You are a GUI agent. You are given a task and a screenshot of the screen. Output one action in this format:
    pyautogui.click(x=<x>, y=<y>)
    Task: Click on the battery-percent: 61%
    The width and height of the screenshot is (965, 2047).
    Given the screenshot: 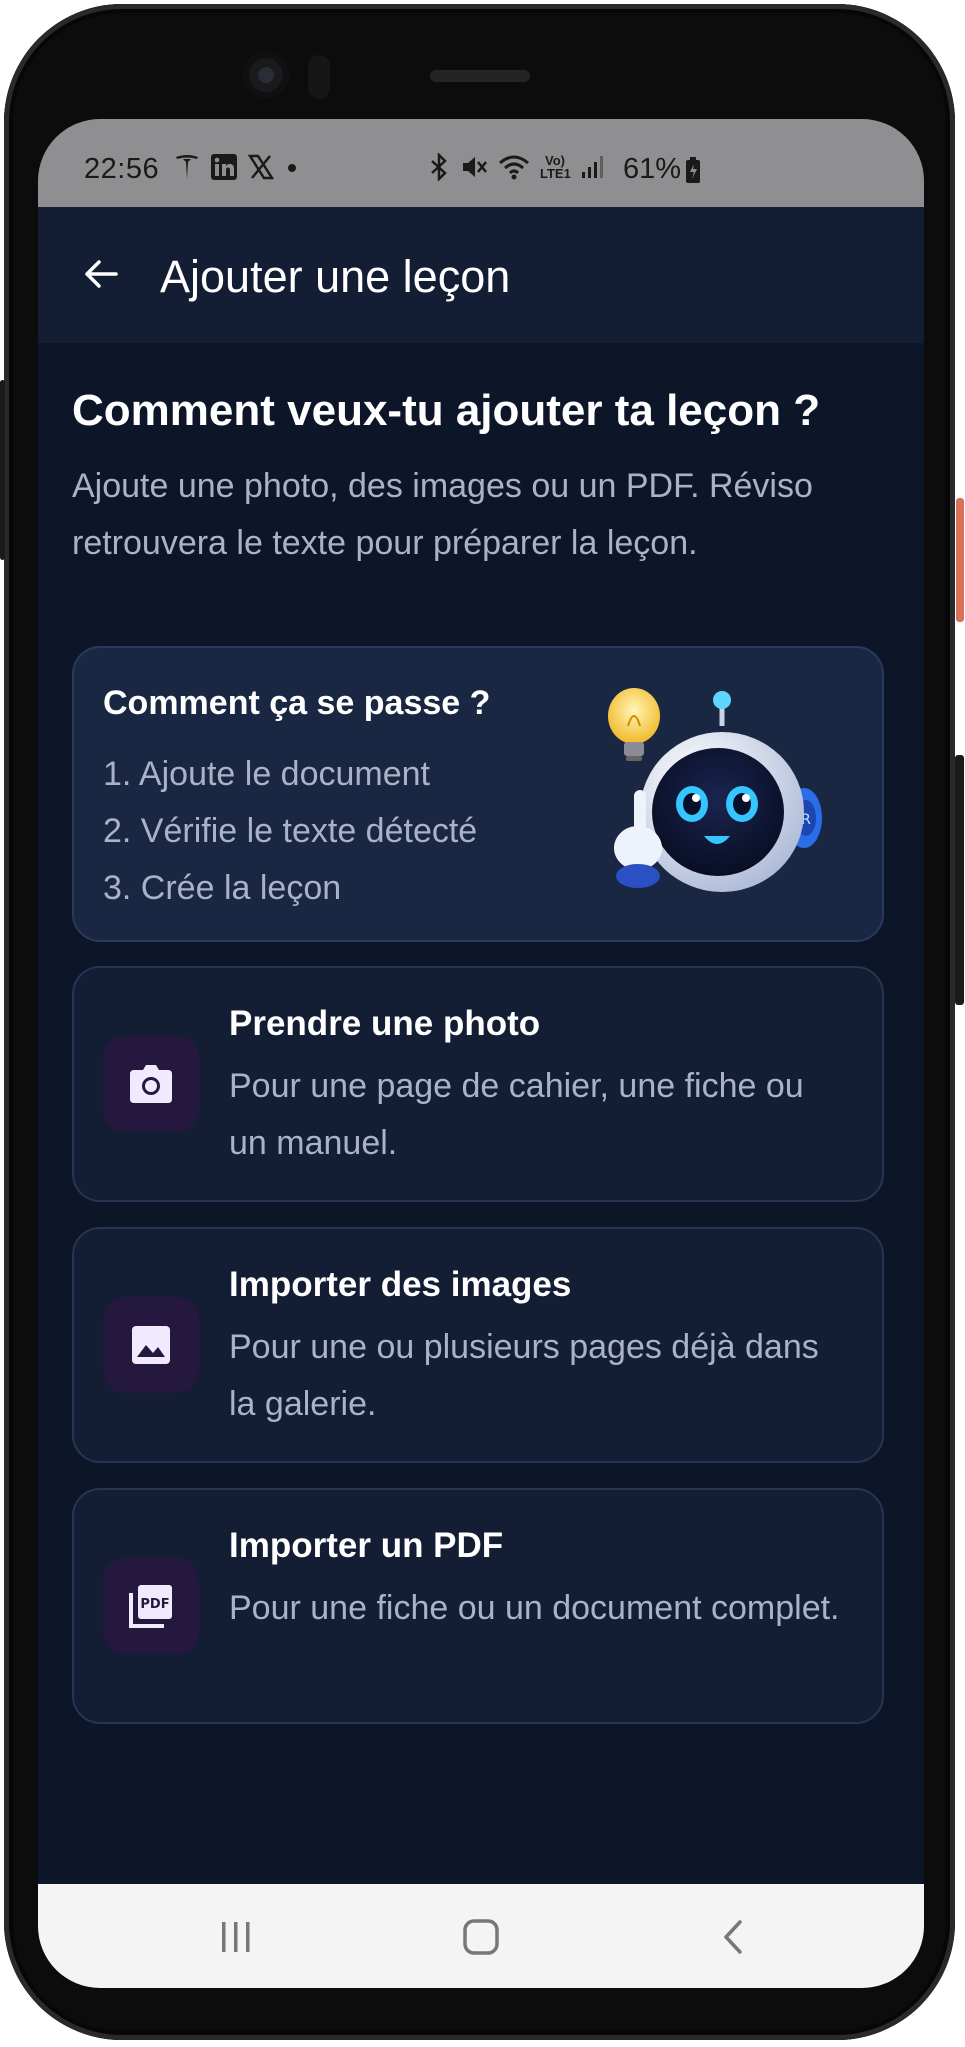 What is the action you would take?
    pyautogui.click(x=652, y=169)
    